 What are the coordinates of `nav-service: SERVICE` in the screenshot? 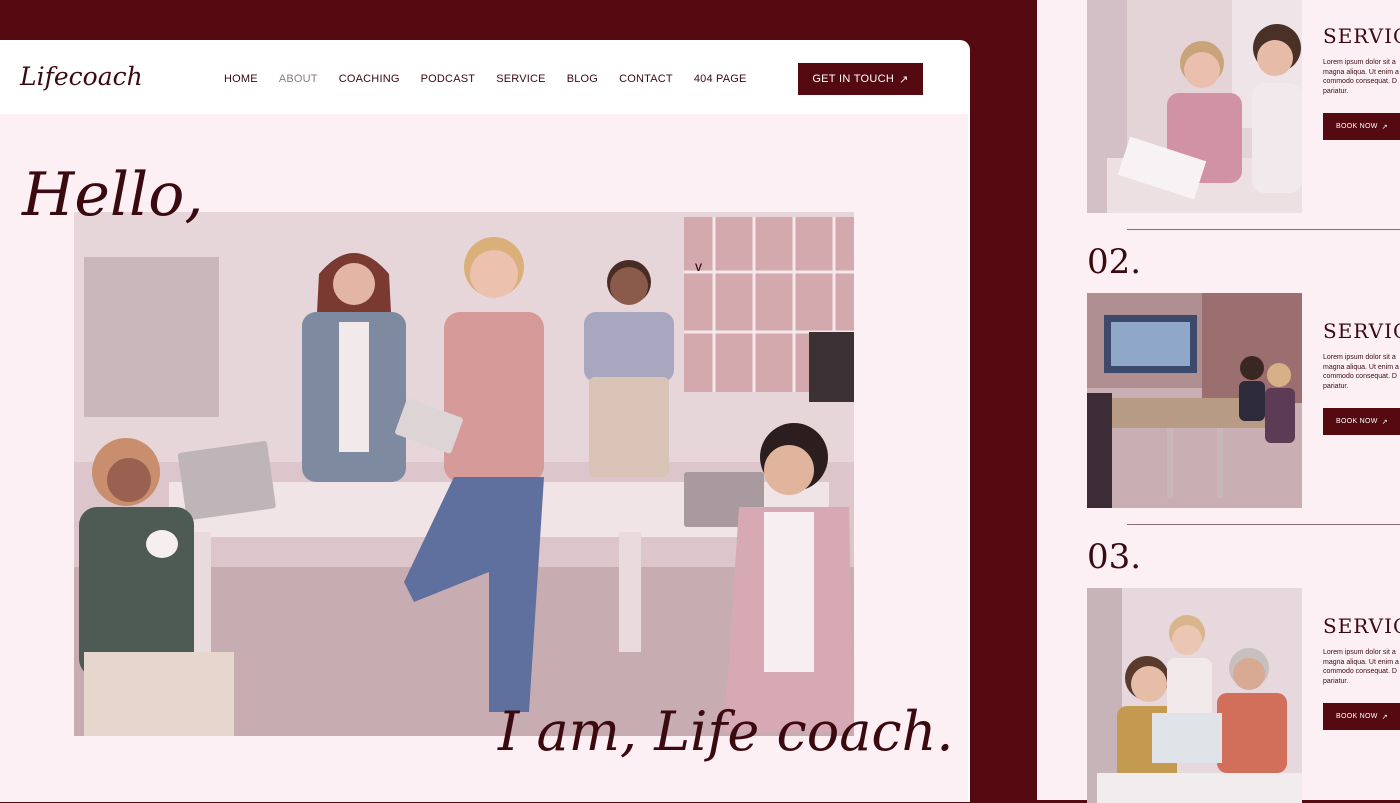 It's located at (521, 79).